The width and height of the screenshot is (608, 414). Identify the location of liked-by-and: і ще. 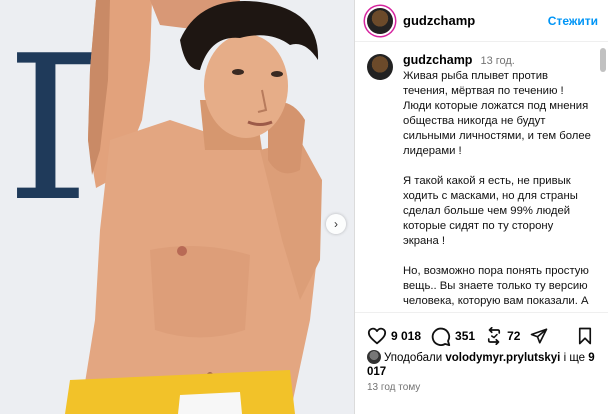
(574, 358).